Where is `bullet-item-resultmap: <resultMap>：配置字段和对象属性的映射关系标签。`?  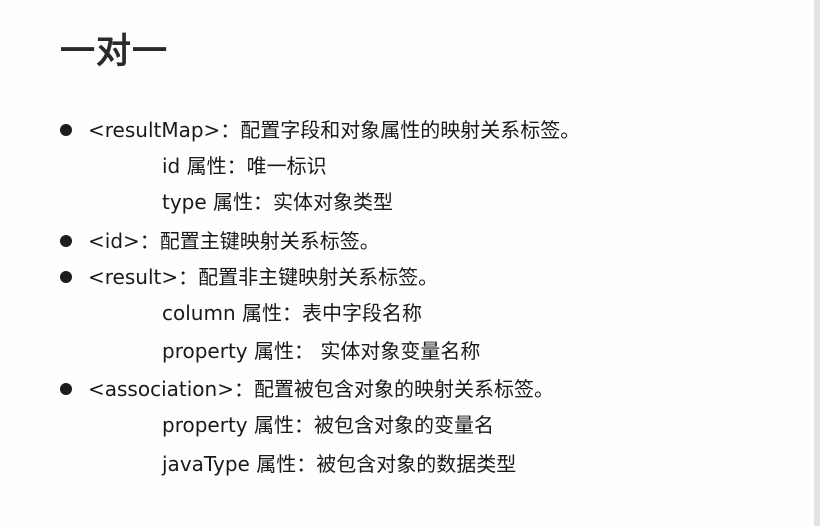
bullet-item-resultmap: <resultMap>：配置字段和对象属性的映射关系标签。 is located at coordinates (320, 130).